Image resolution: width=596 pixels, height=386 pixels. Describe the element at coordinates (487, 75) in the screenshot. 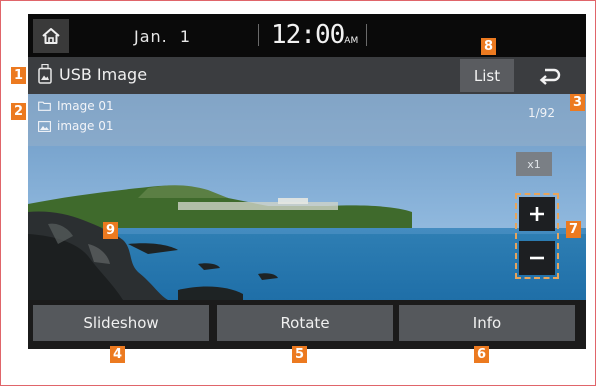

I see `list-button: List` at that location.